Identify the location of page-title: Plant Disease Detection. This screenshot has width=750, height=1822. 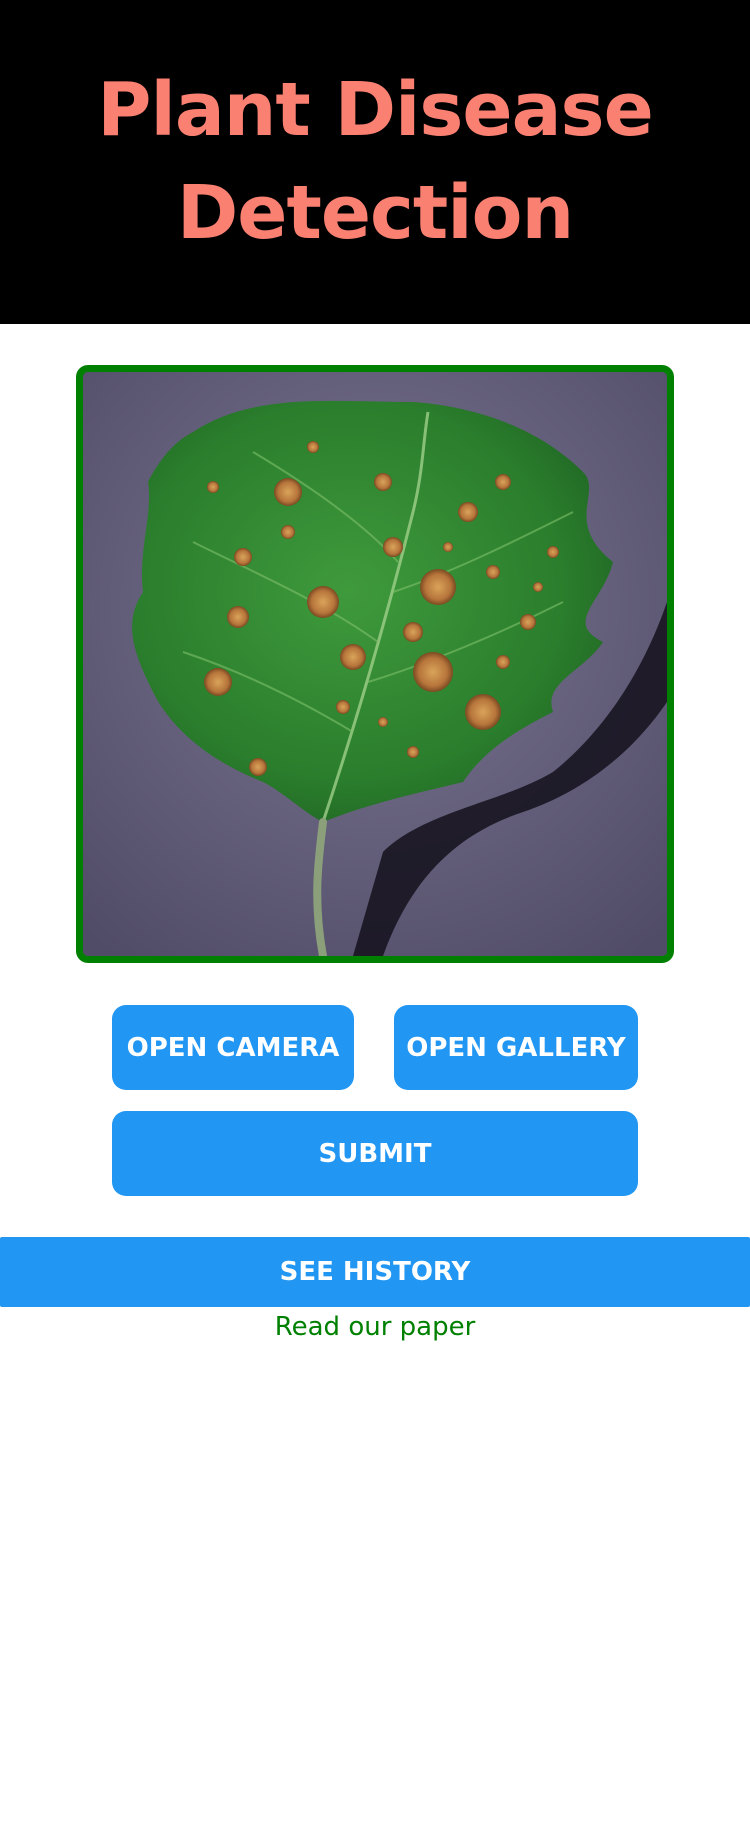
(375, 161).